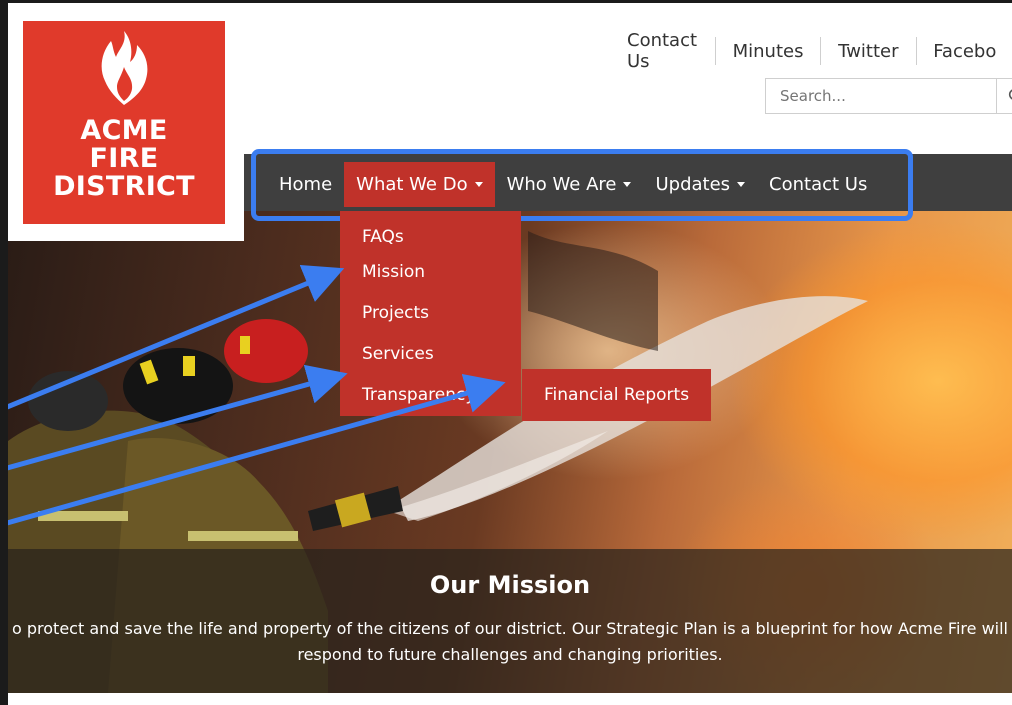  What do you see at coordinates (964, 51) in the screenshot?
I see `utility-link-facebook: Facebo` at bounding box center [964, 51].